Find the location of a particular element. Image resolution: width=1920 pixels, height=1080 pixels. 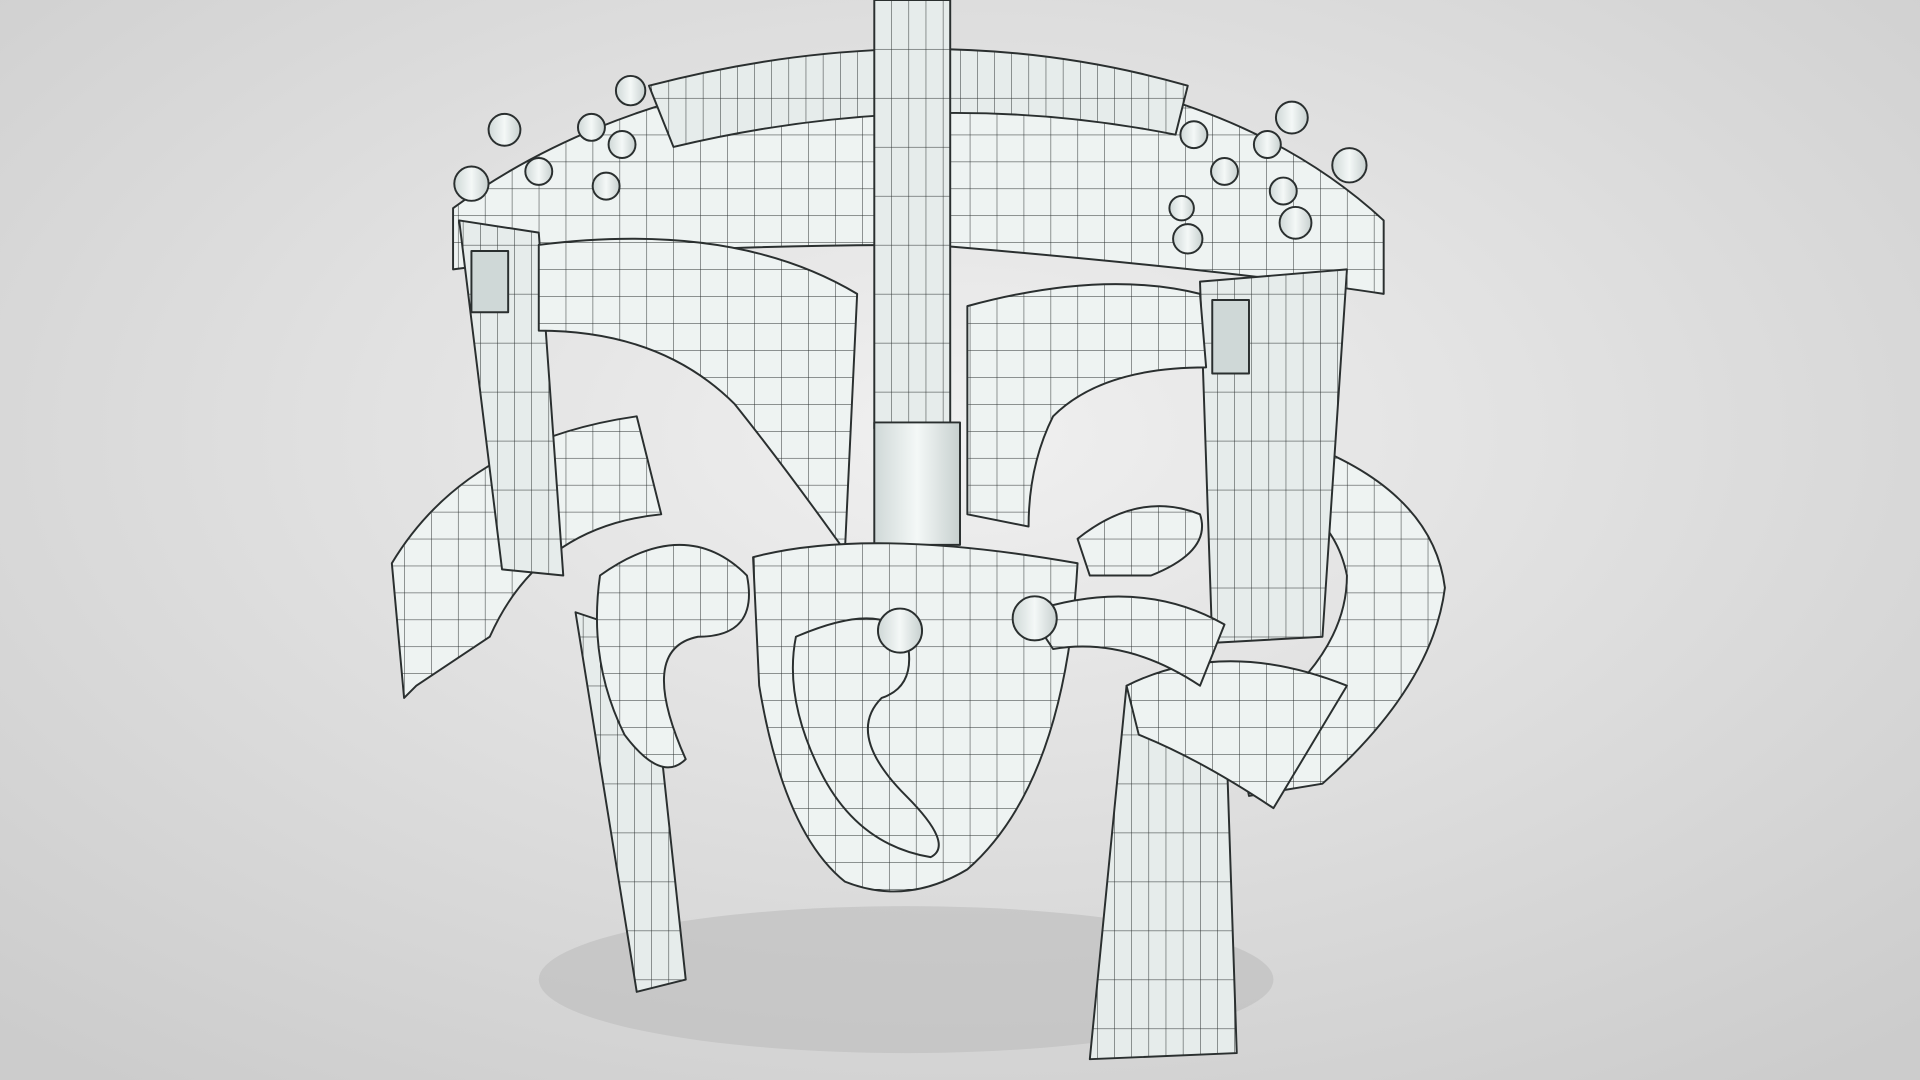

blade-pivot-right is located at coordinates (1034, 618).